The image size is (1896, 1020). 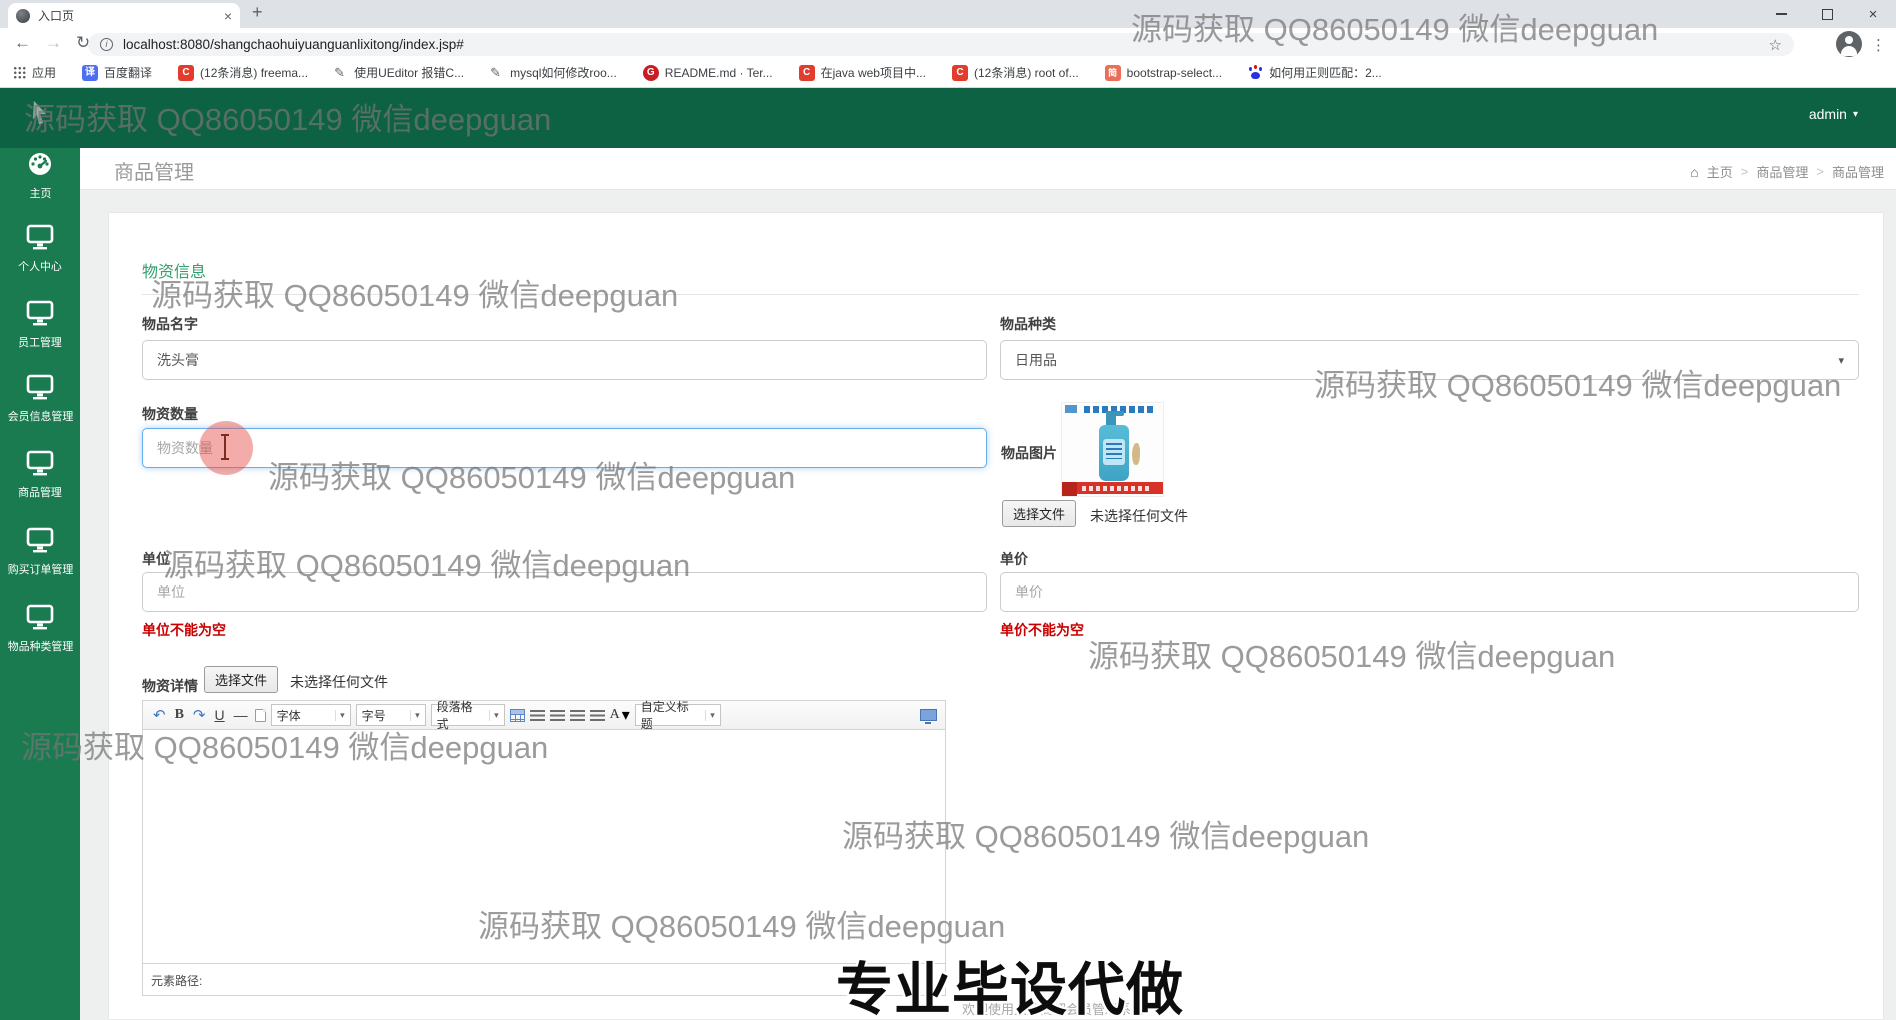 What do you see at coordinates (1720, 171) in the screenshot?
I see `breadcrumb-home: 主页` at bounding box center [1720, 171].